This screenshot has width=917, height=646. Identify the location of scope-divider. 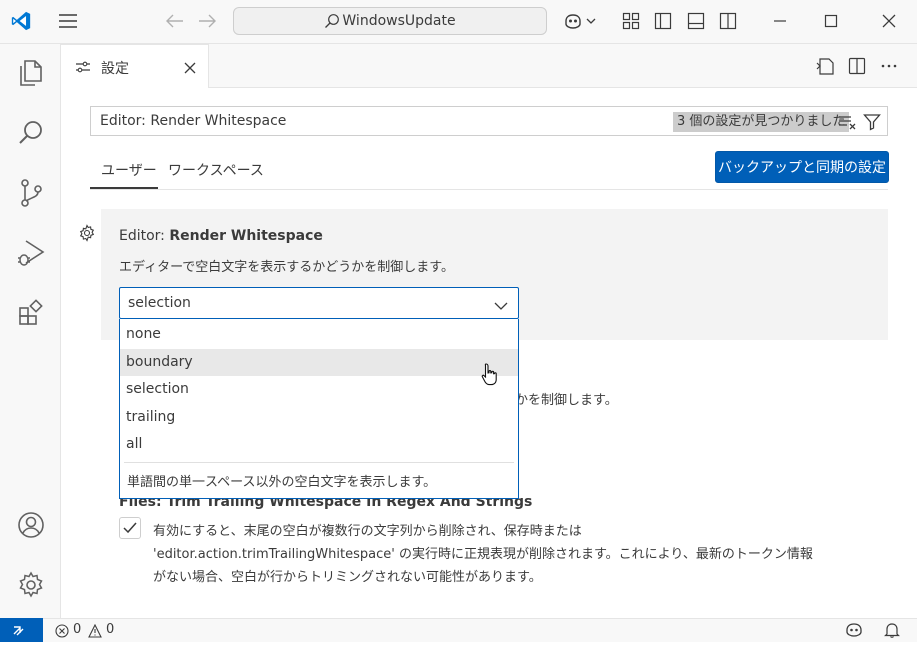
(489, 189).